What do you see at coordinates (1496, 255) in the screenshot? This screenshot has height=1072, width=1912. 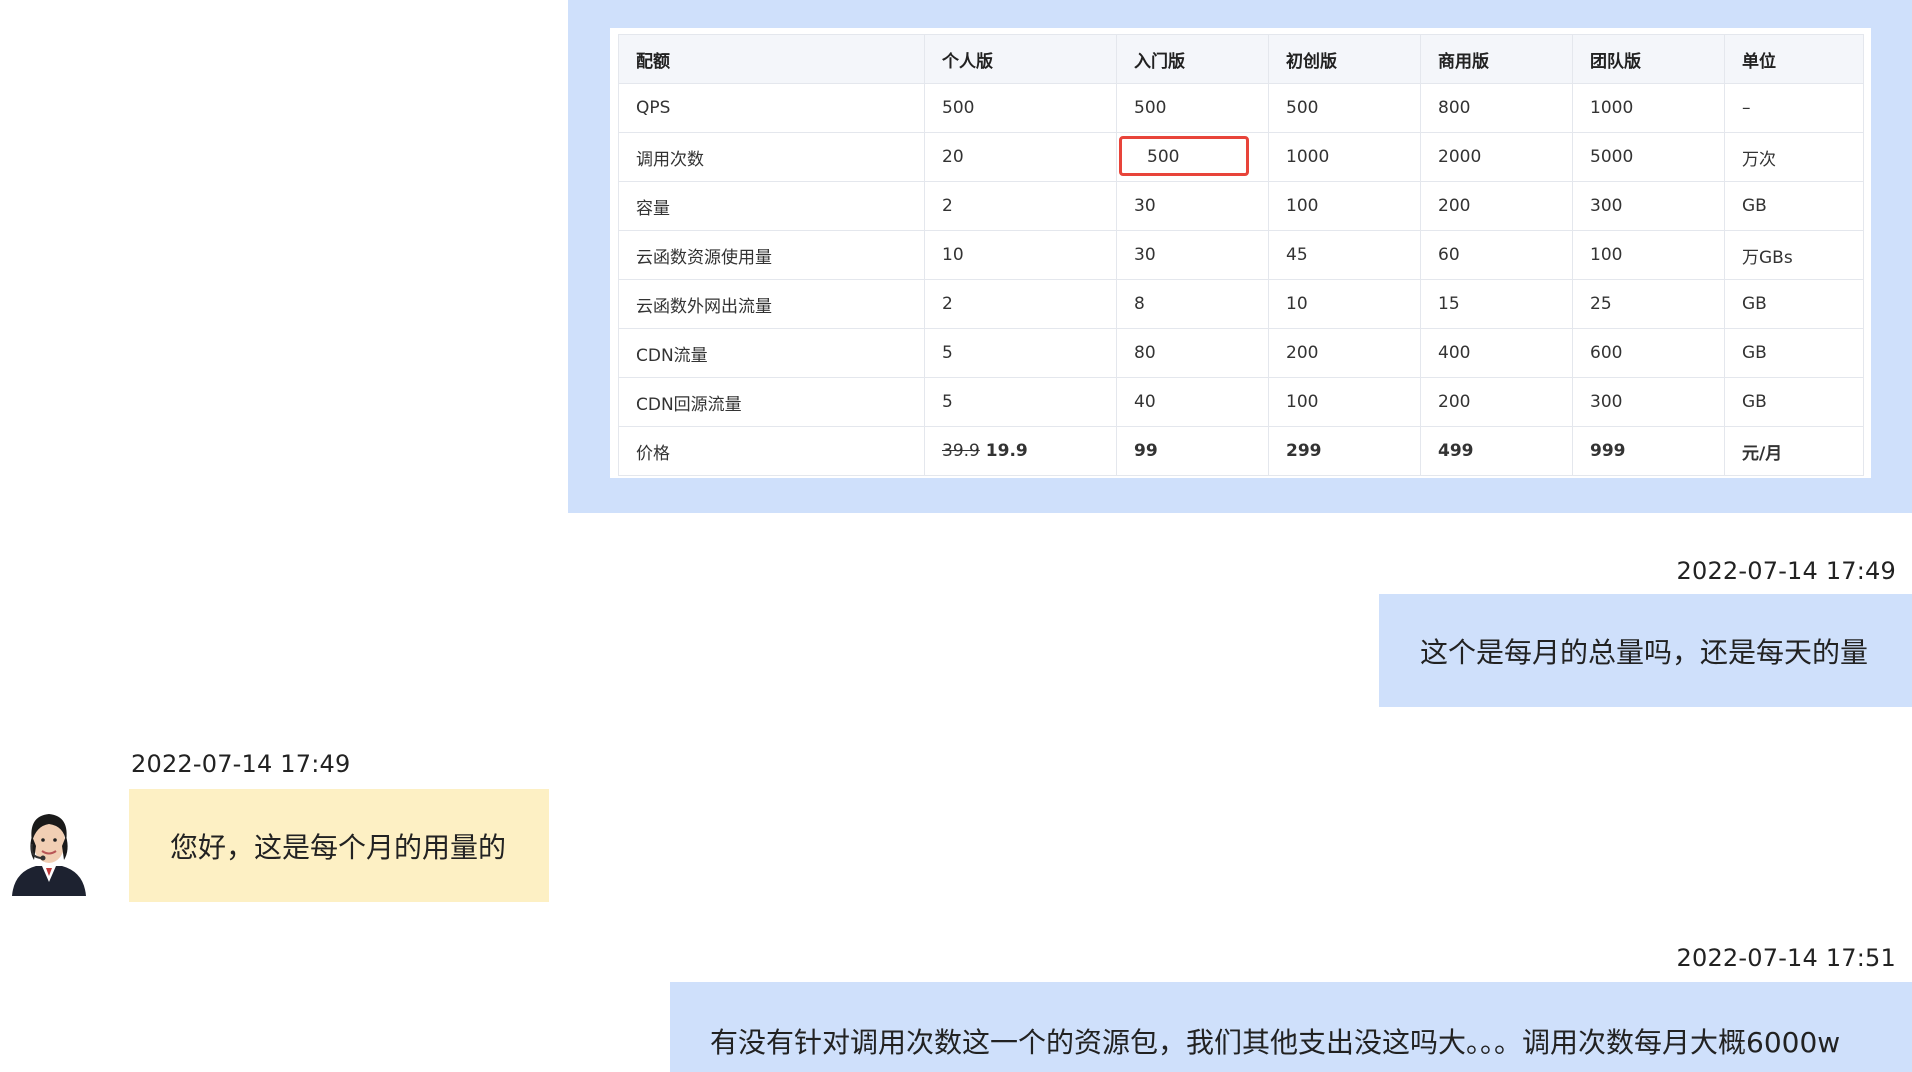 I see `table-cell: 60` at bounding box center [1496, 255].